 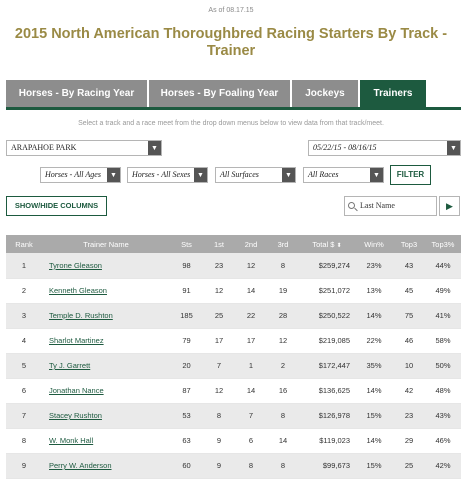 I want to click on third-cell: 14, so click(x=283, y=441).